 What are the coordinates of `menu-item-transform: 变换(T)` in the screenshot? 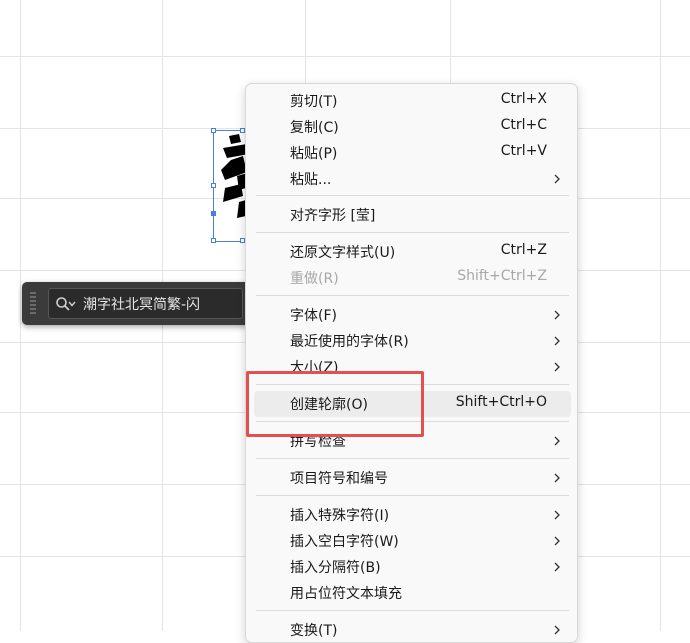 It's located at (412, 630).